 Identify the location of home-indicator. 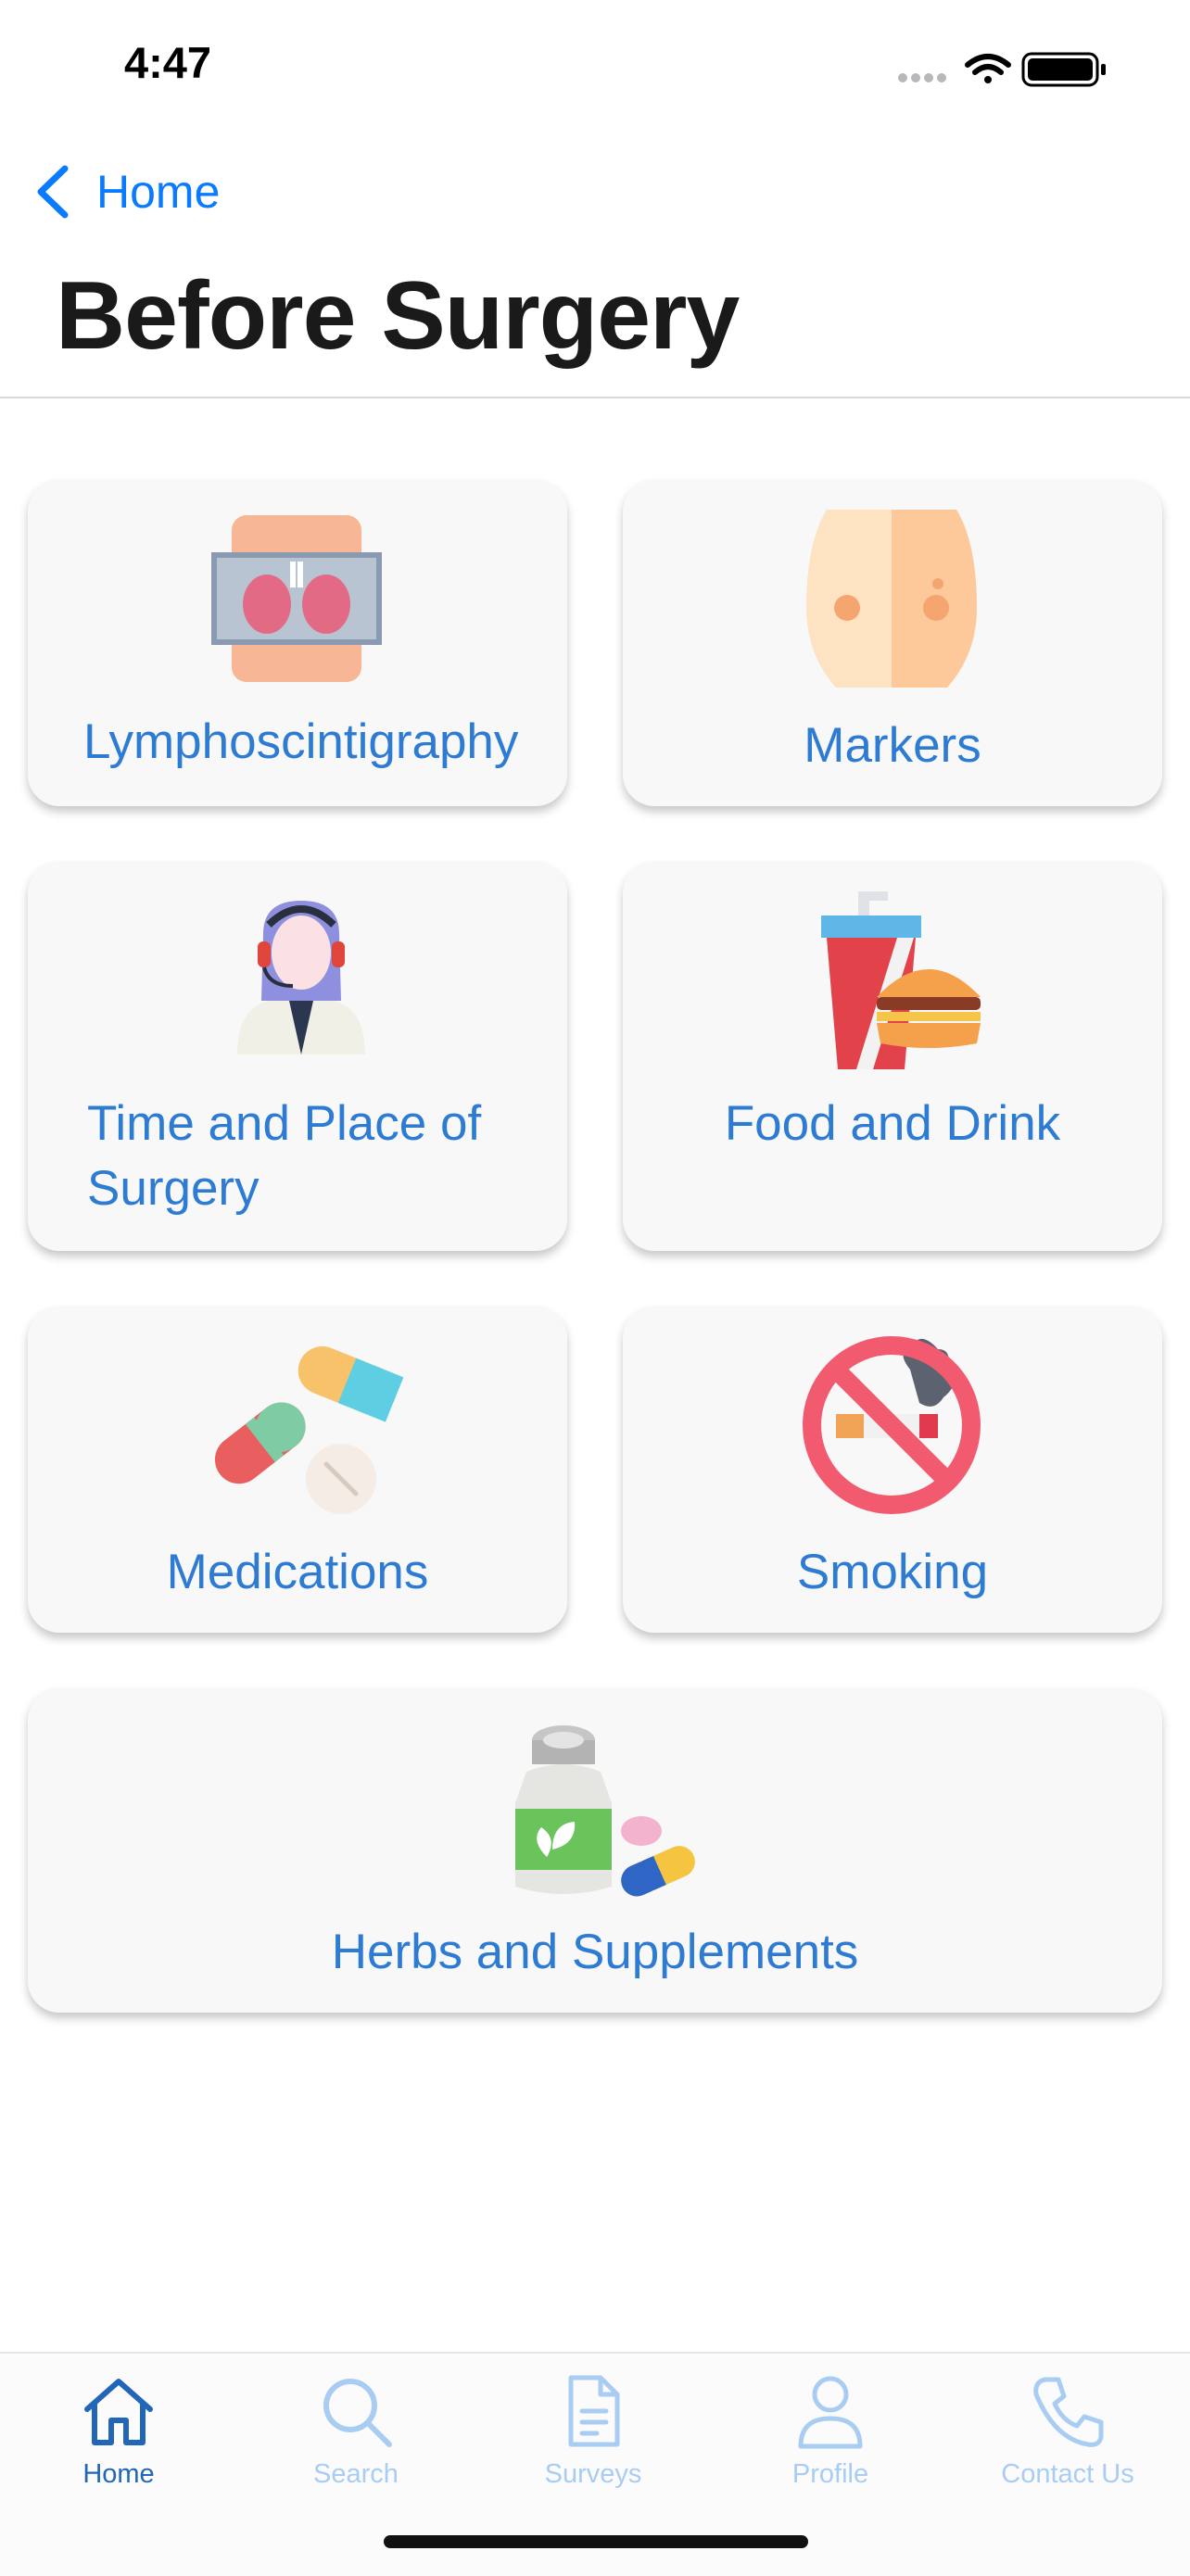
(596, 2541).